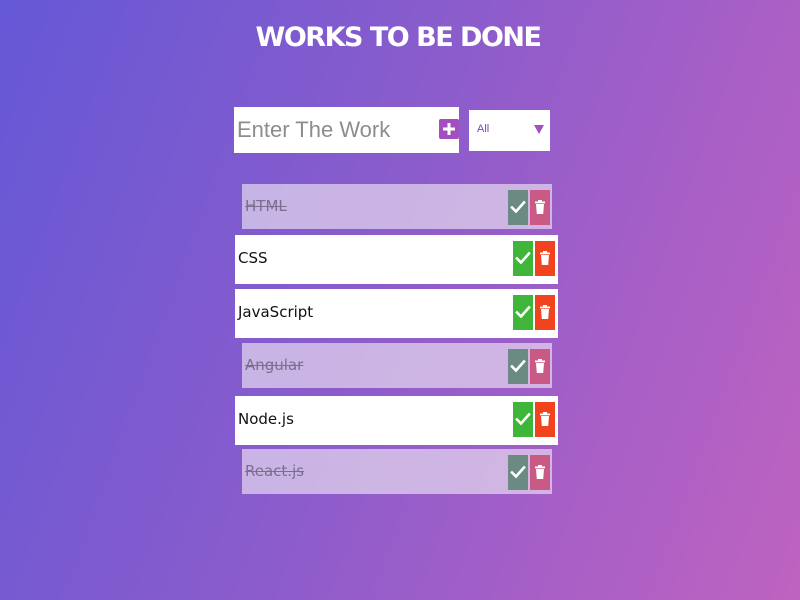 Image resolution: width=800 pixels, height=600 pixels. Describe the element at coordinates (398, 37) in the screenshot. I see `page-title: WORKS TO BE DONE` at that location.